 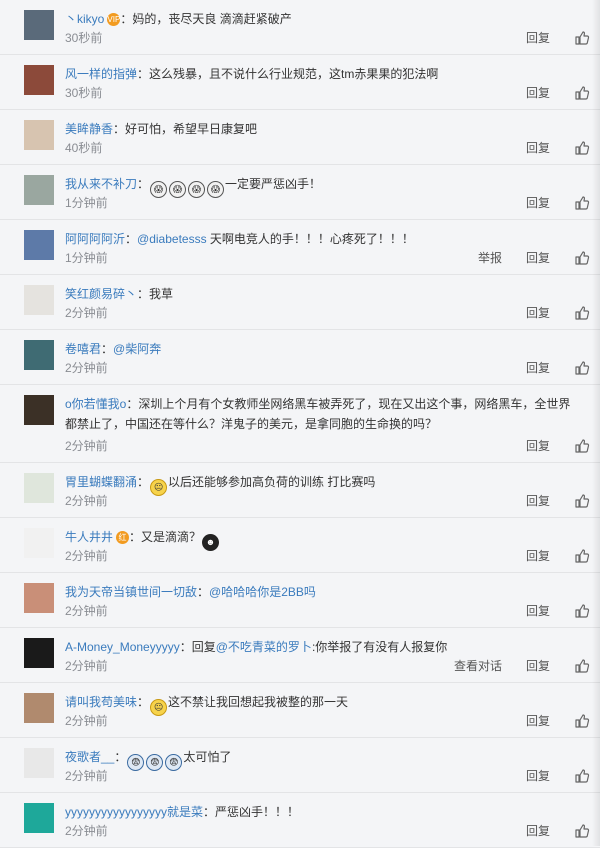 What do you see at coordinates (86, 203) in the screenshot?
I see `timestamp: 1分钟前` at bounding box center [86, 203].